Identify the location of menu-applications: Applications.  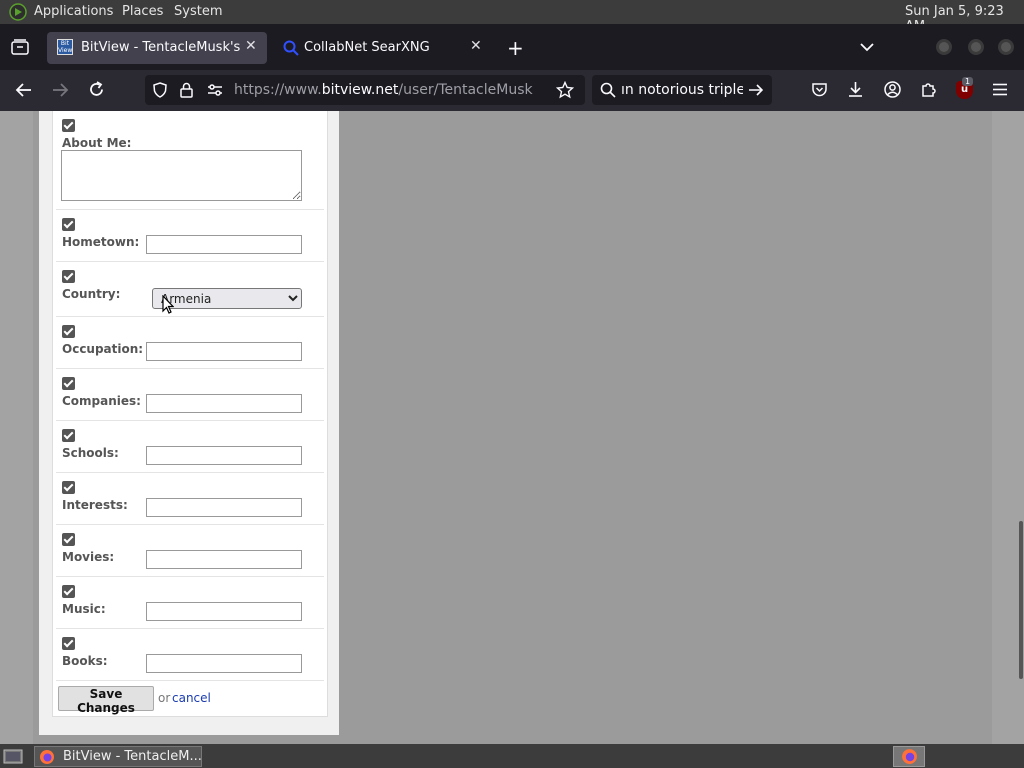
(73, 11).